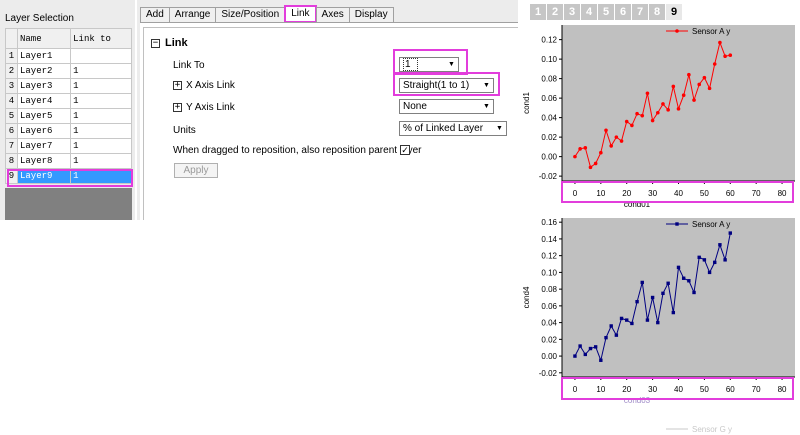  What do you see at coordinates (549, 157) in the screenshot?
I see `y-tick-label: 0.00` at bounding box center [549, 157].